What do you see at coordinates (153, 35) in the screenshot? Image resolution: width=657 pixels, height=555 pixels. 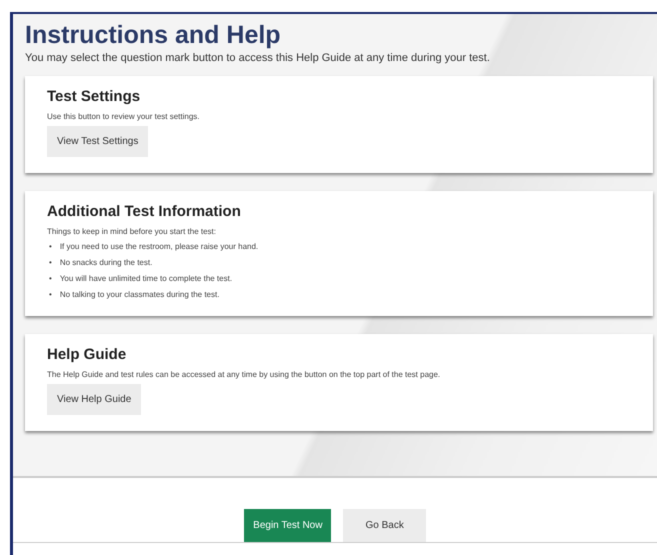 I see `page-title: Instructions and Help` at bounding box center [153, 35].